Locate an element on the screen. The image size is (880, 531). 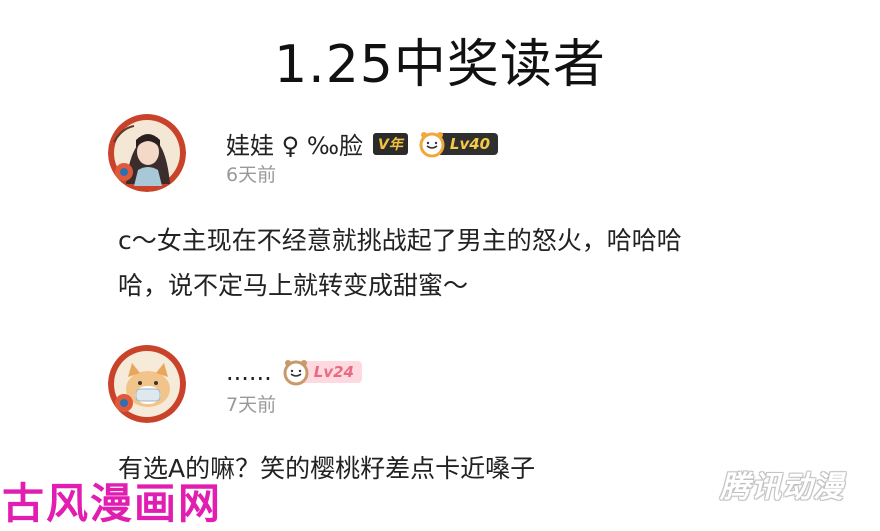
username-row: ...... Lv24 is located at coordinates (294, 372).